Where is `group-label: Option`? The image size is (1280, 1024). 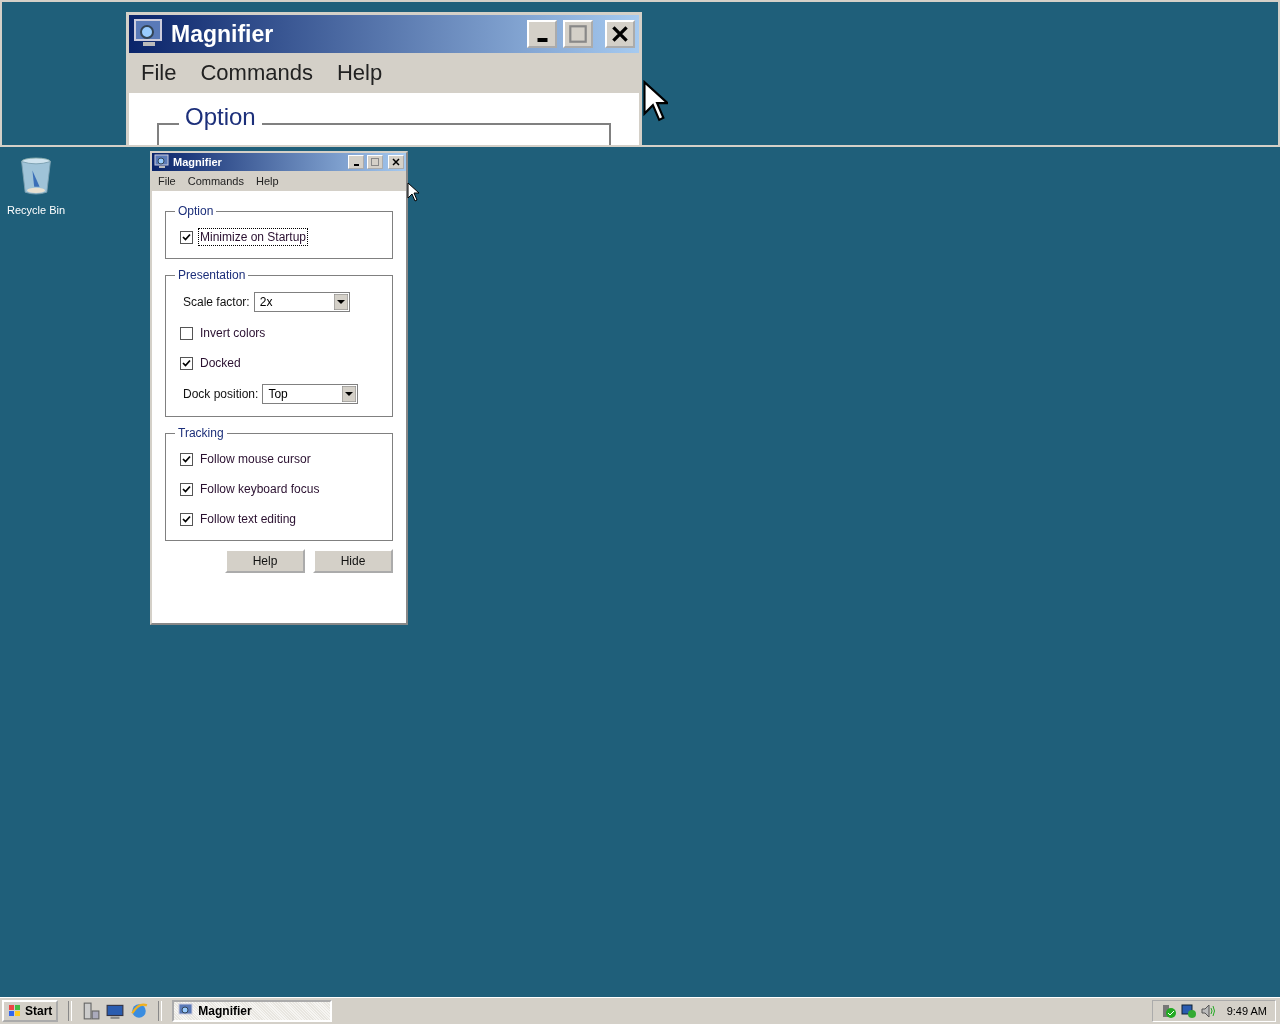
group-label: Option is located at coordinates (196, 211).